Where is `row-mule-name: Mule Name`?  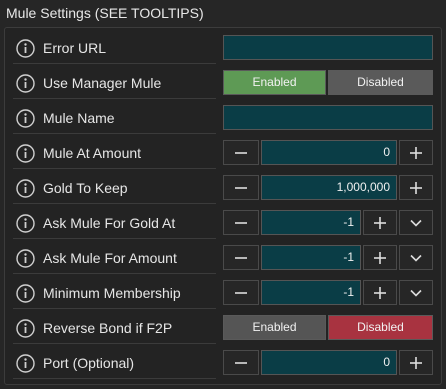 row-mule-name: Mule Name is located at coordinates (226, 120).